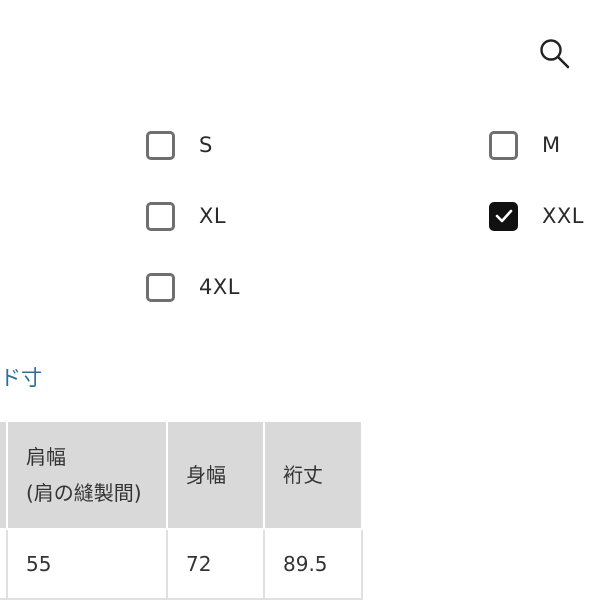  I want to click on table-header-chest: 身幅, so click(215, 475).